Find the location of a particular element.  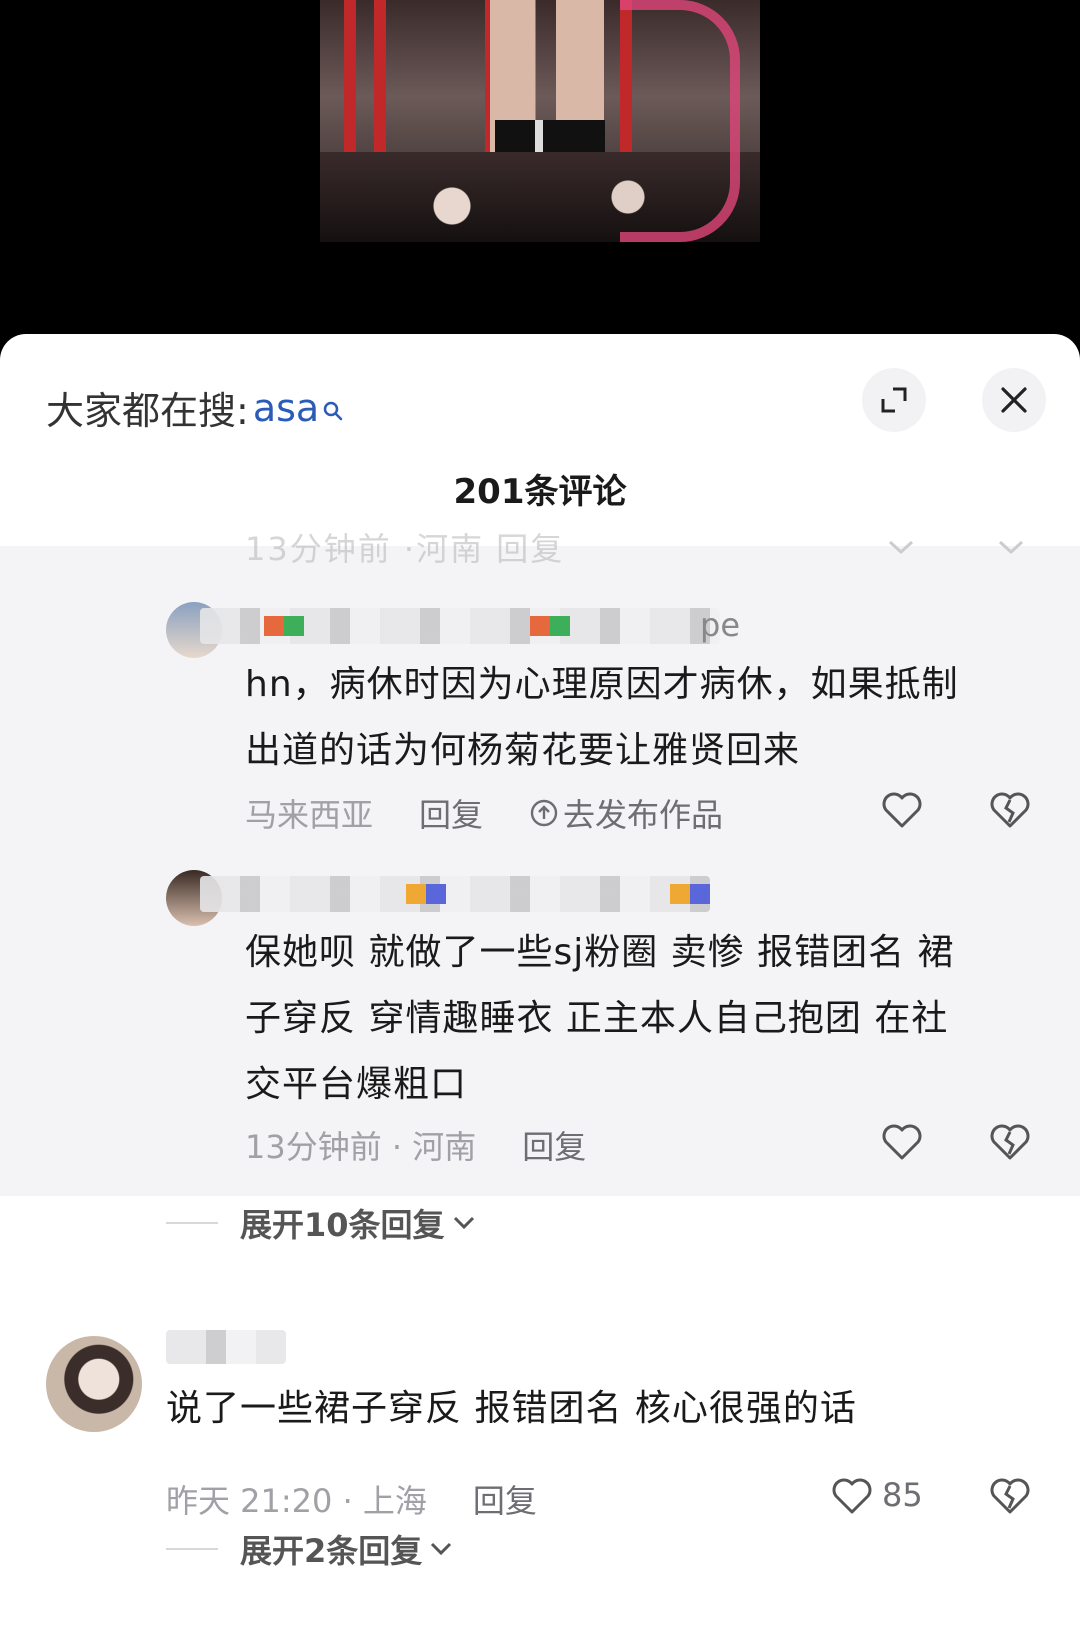

scrolled-meta-row: 13分钟前 ·河南 回复 is located at coordinates (405, 549).